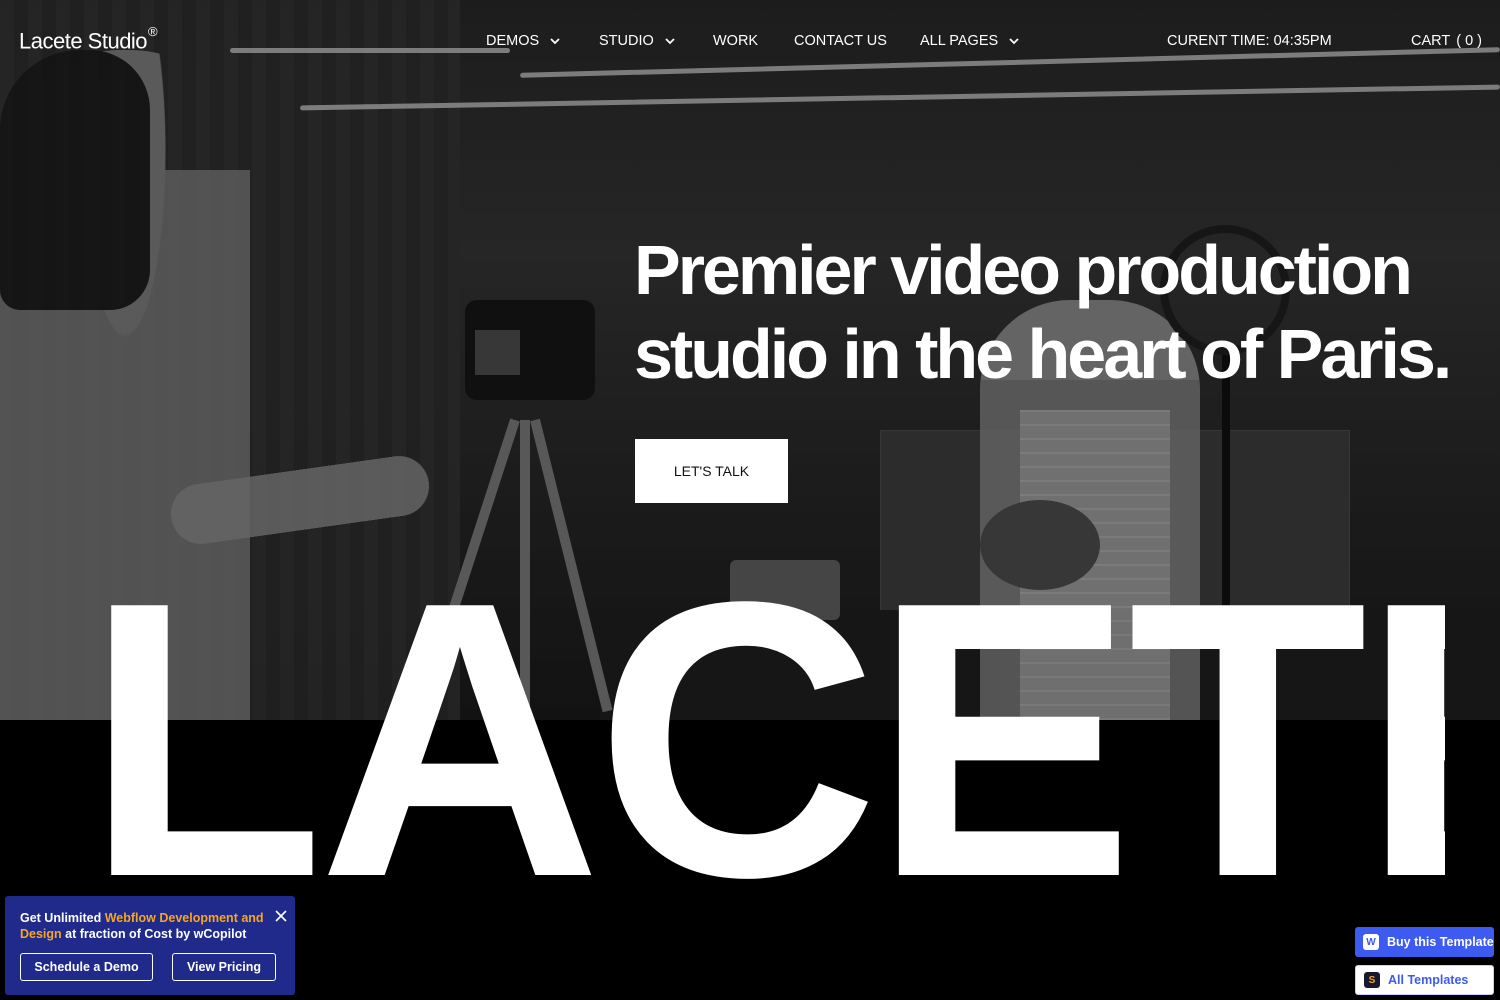 The image size is (1500, 1000). I want to click on buy-template-button: W Buy this Template, so click(1424, 942).